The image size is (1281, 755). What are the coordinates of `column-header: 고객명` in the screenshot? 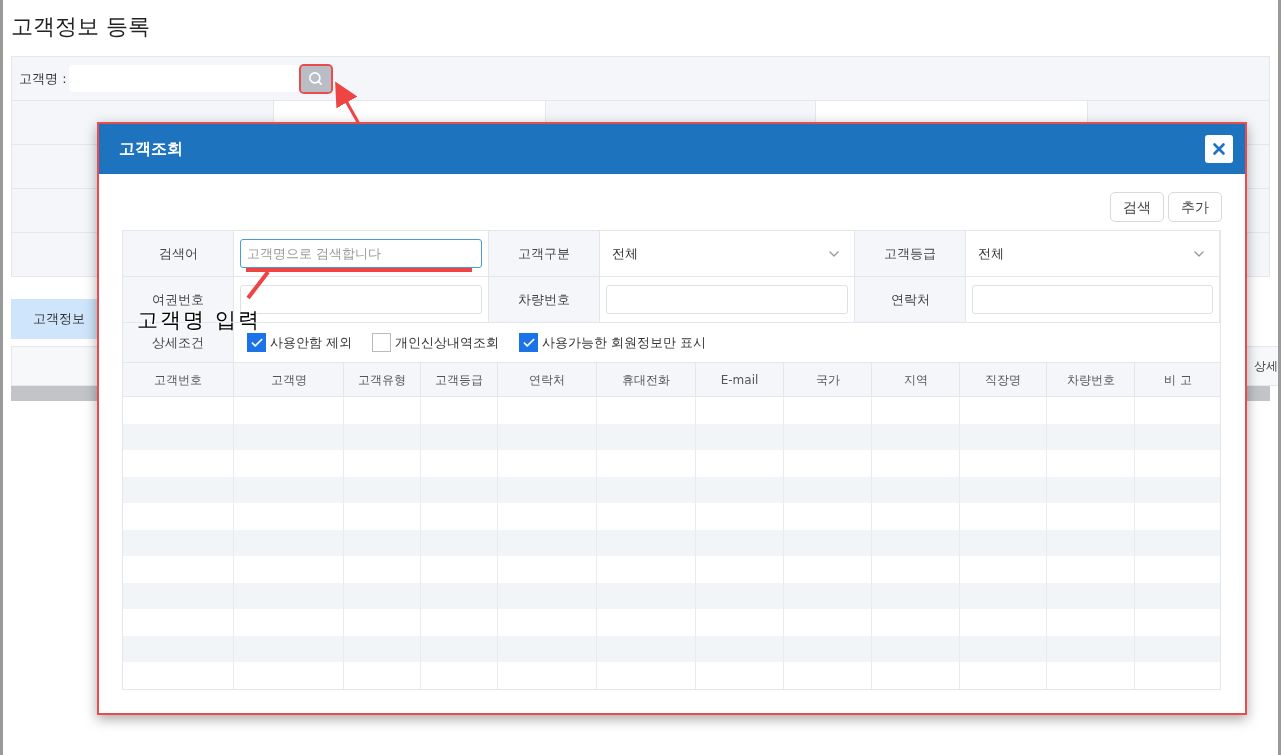 It's located at (289, 379).